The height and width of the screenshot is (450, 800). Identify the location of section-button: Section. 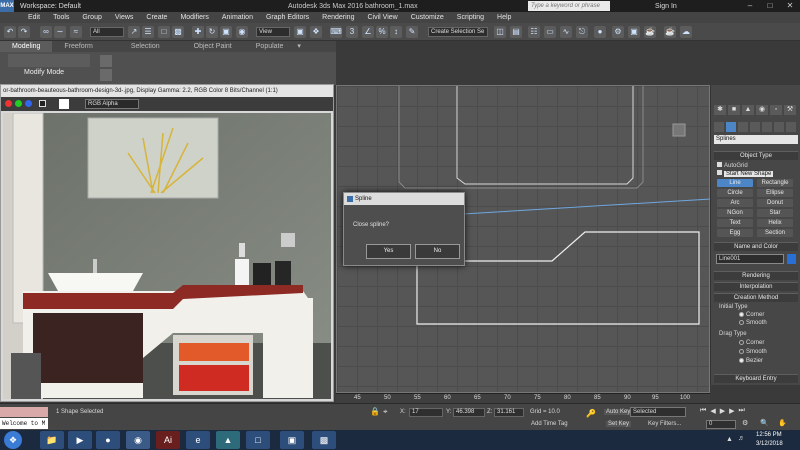
(775, 233).